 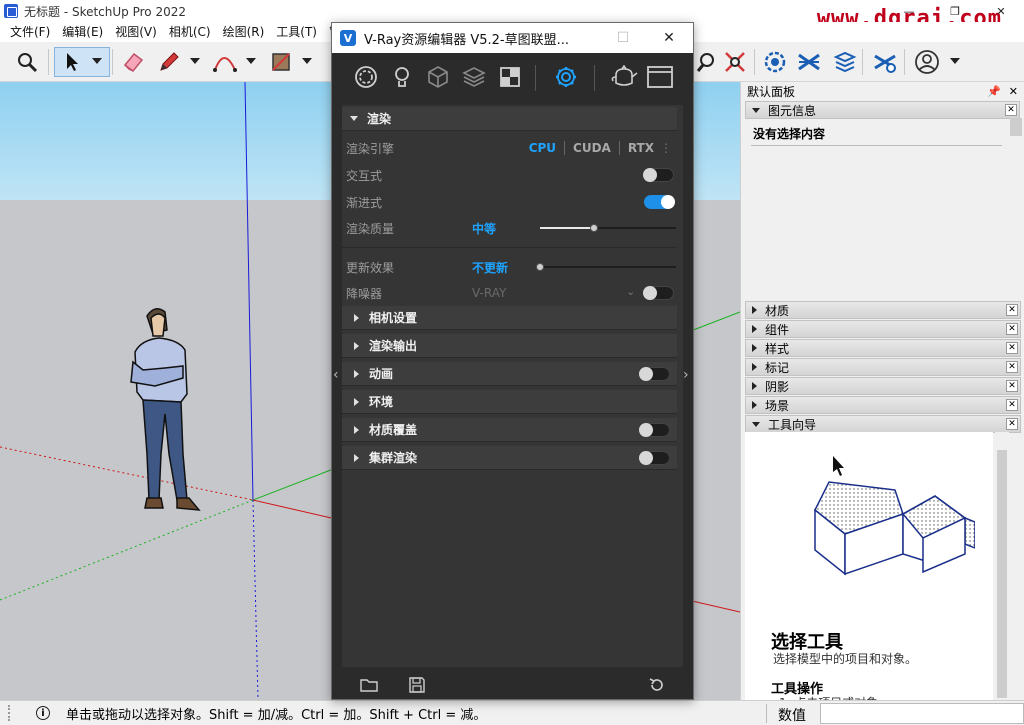 I want to click on menu-view: 视图(V), so click(x=136, y=32).